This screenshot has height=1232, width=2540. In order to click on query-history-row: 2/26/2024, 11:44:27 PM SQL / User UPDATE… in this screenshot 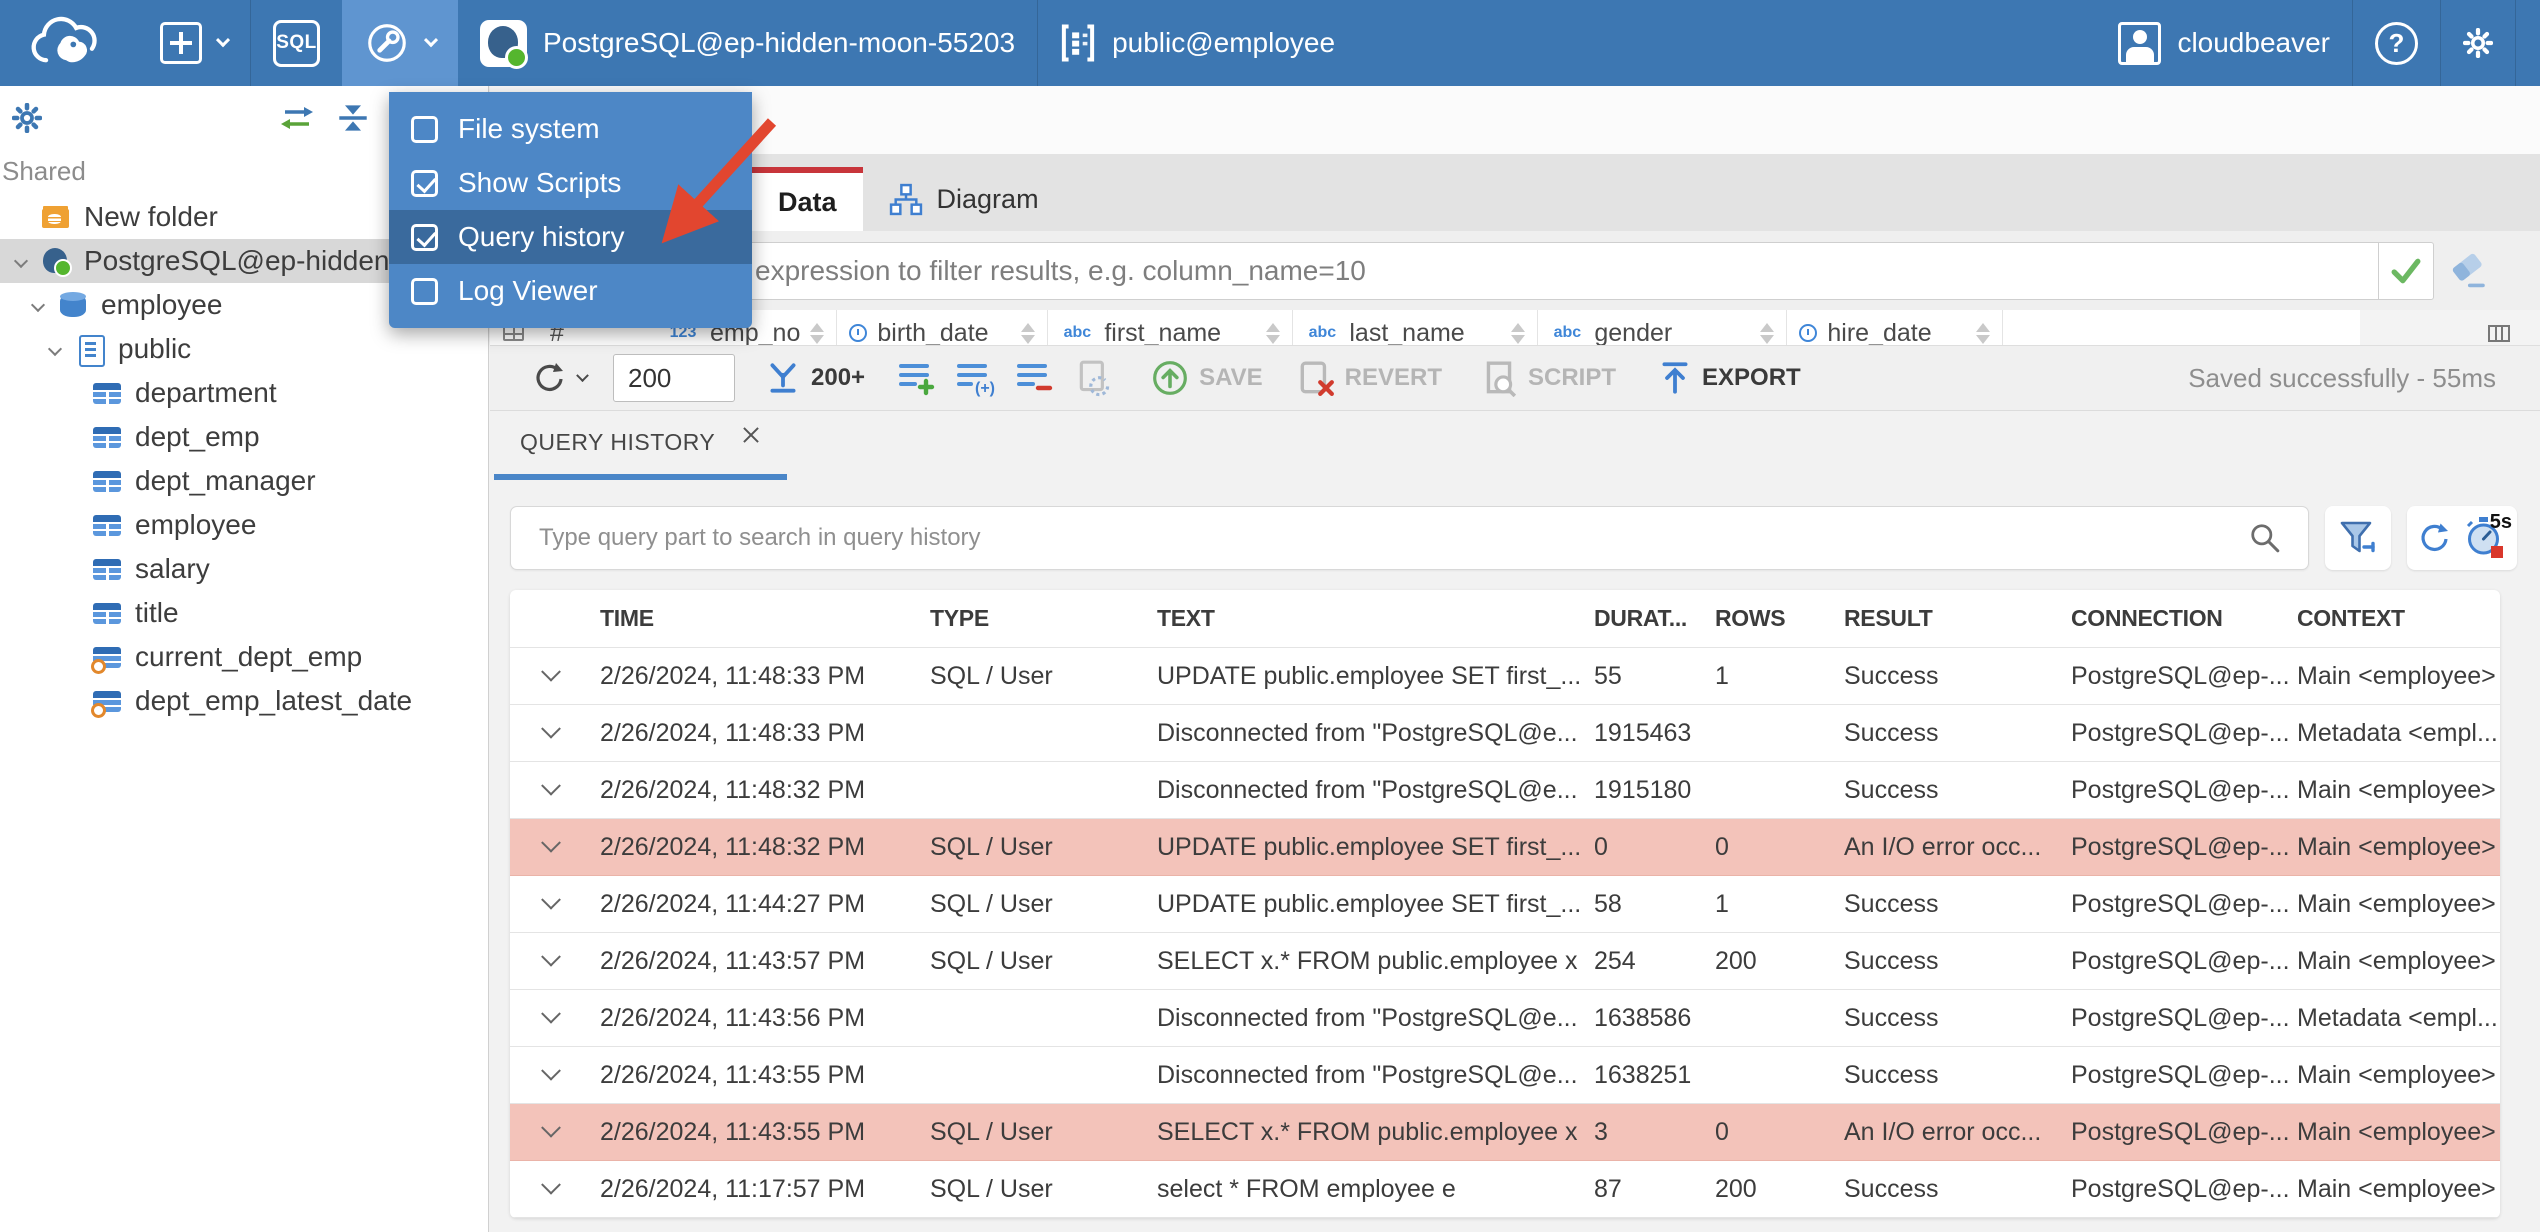, I will do `click(1505, 904)`.